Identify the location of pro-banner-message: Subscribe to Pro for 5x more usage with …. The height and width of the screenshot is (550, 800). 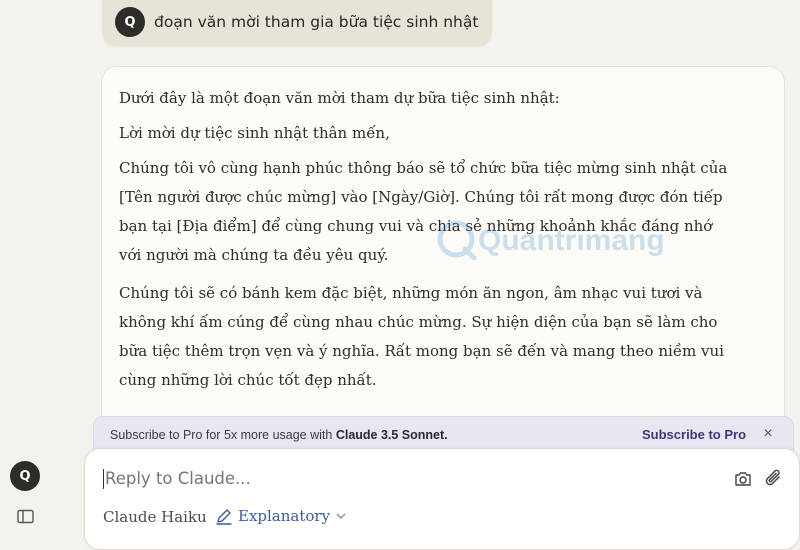
(279, 435).